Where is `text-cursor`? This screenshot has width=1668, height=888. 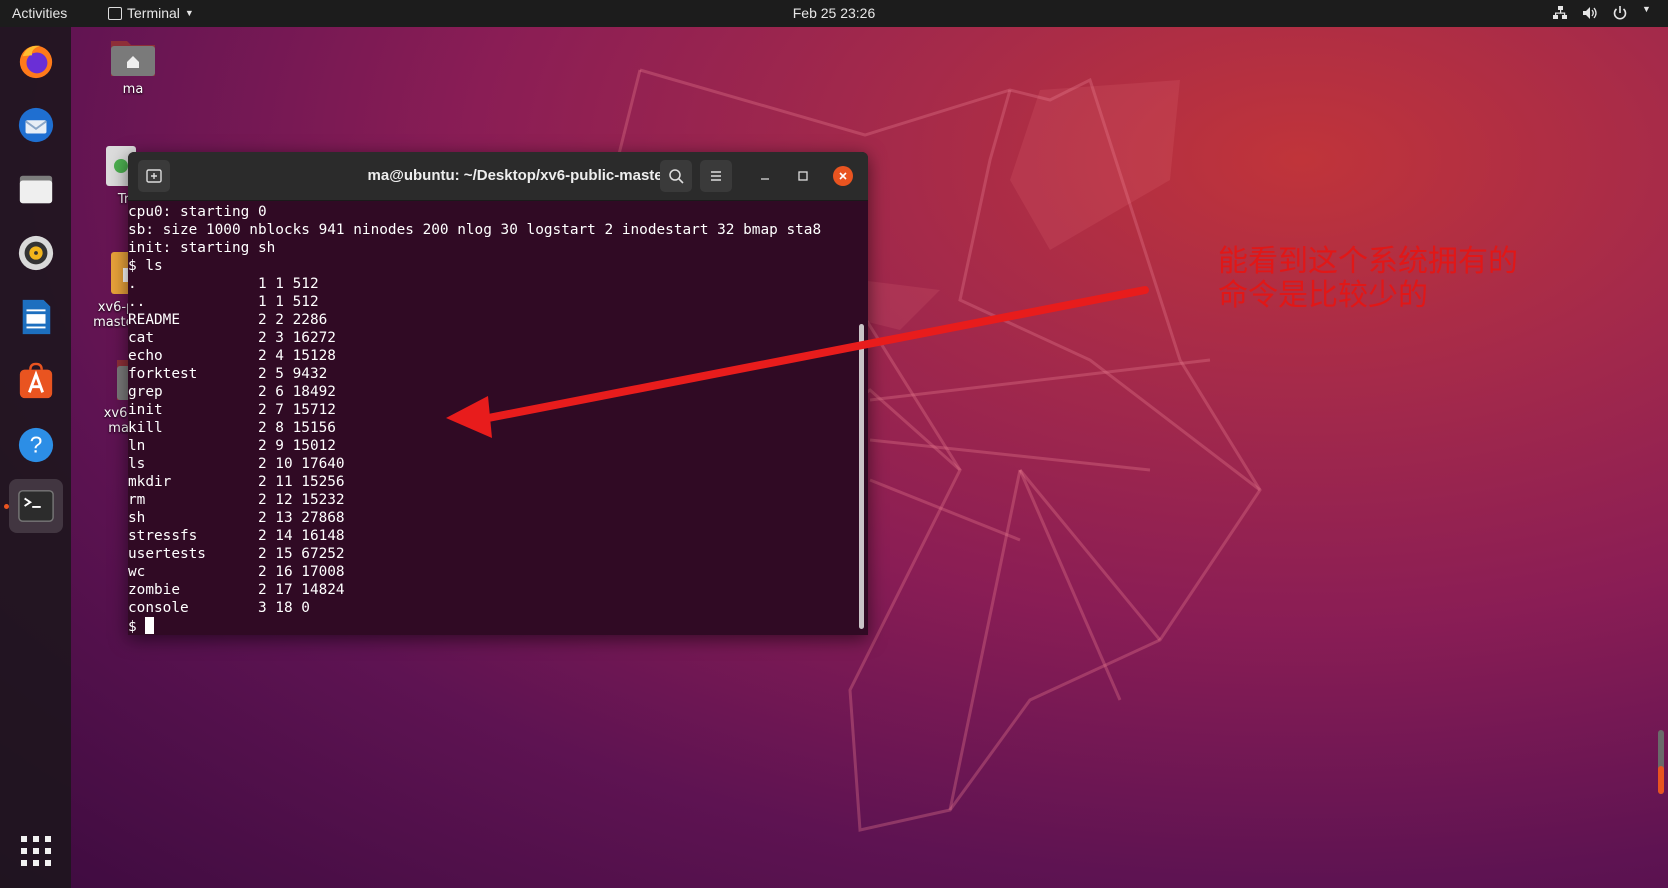 text-cursor is located at coordinates (150, 625).